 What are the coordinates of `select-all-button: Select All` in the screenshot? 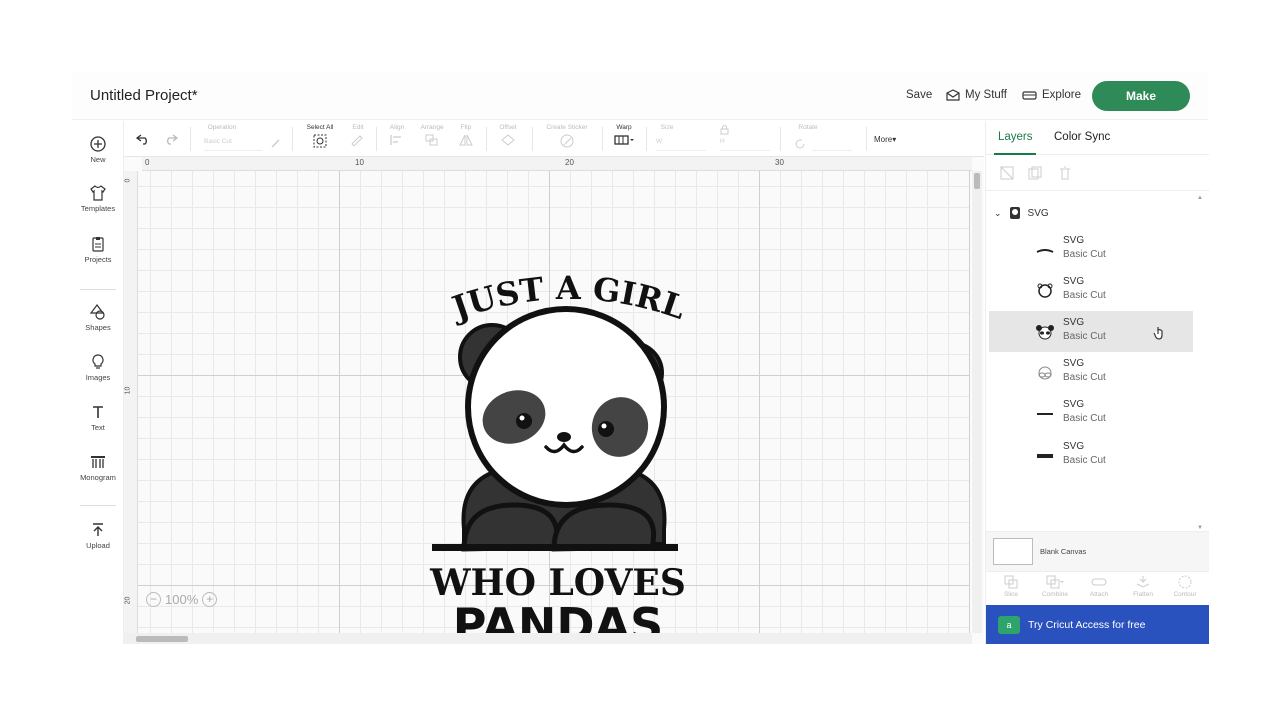 It's located at (320, 136).